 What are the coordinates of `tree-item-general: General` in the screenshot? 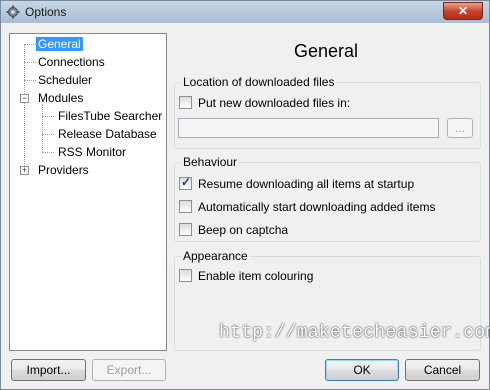 It's located at (59, 44).